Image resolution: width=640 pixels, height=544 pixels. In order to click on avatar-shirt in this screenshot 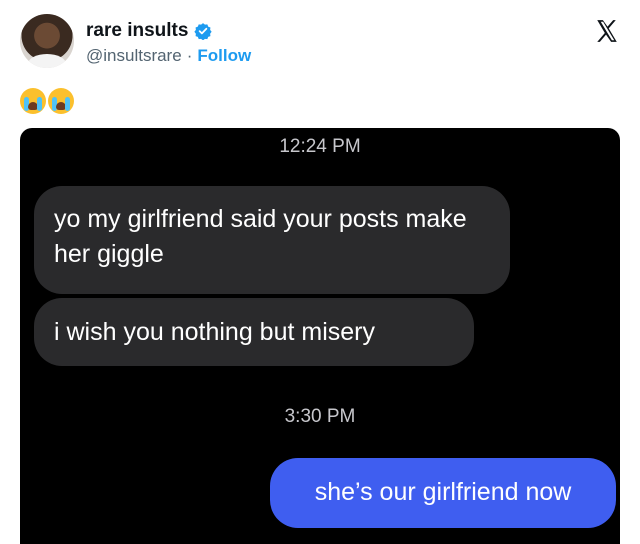, I will do `click(47, 61)`.